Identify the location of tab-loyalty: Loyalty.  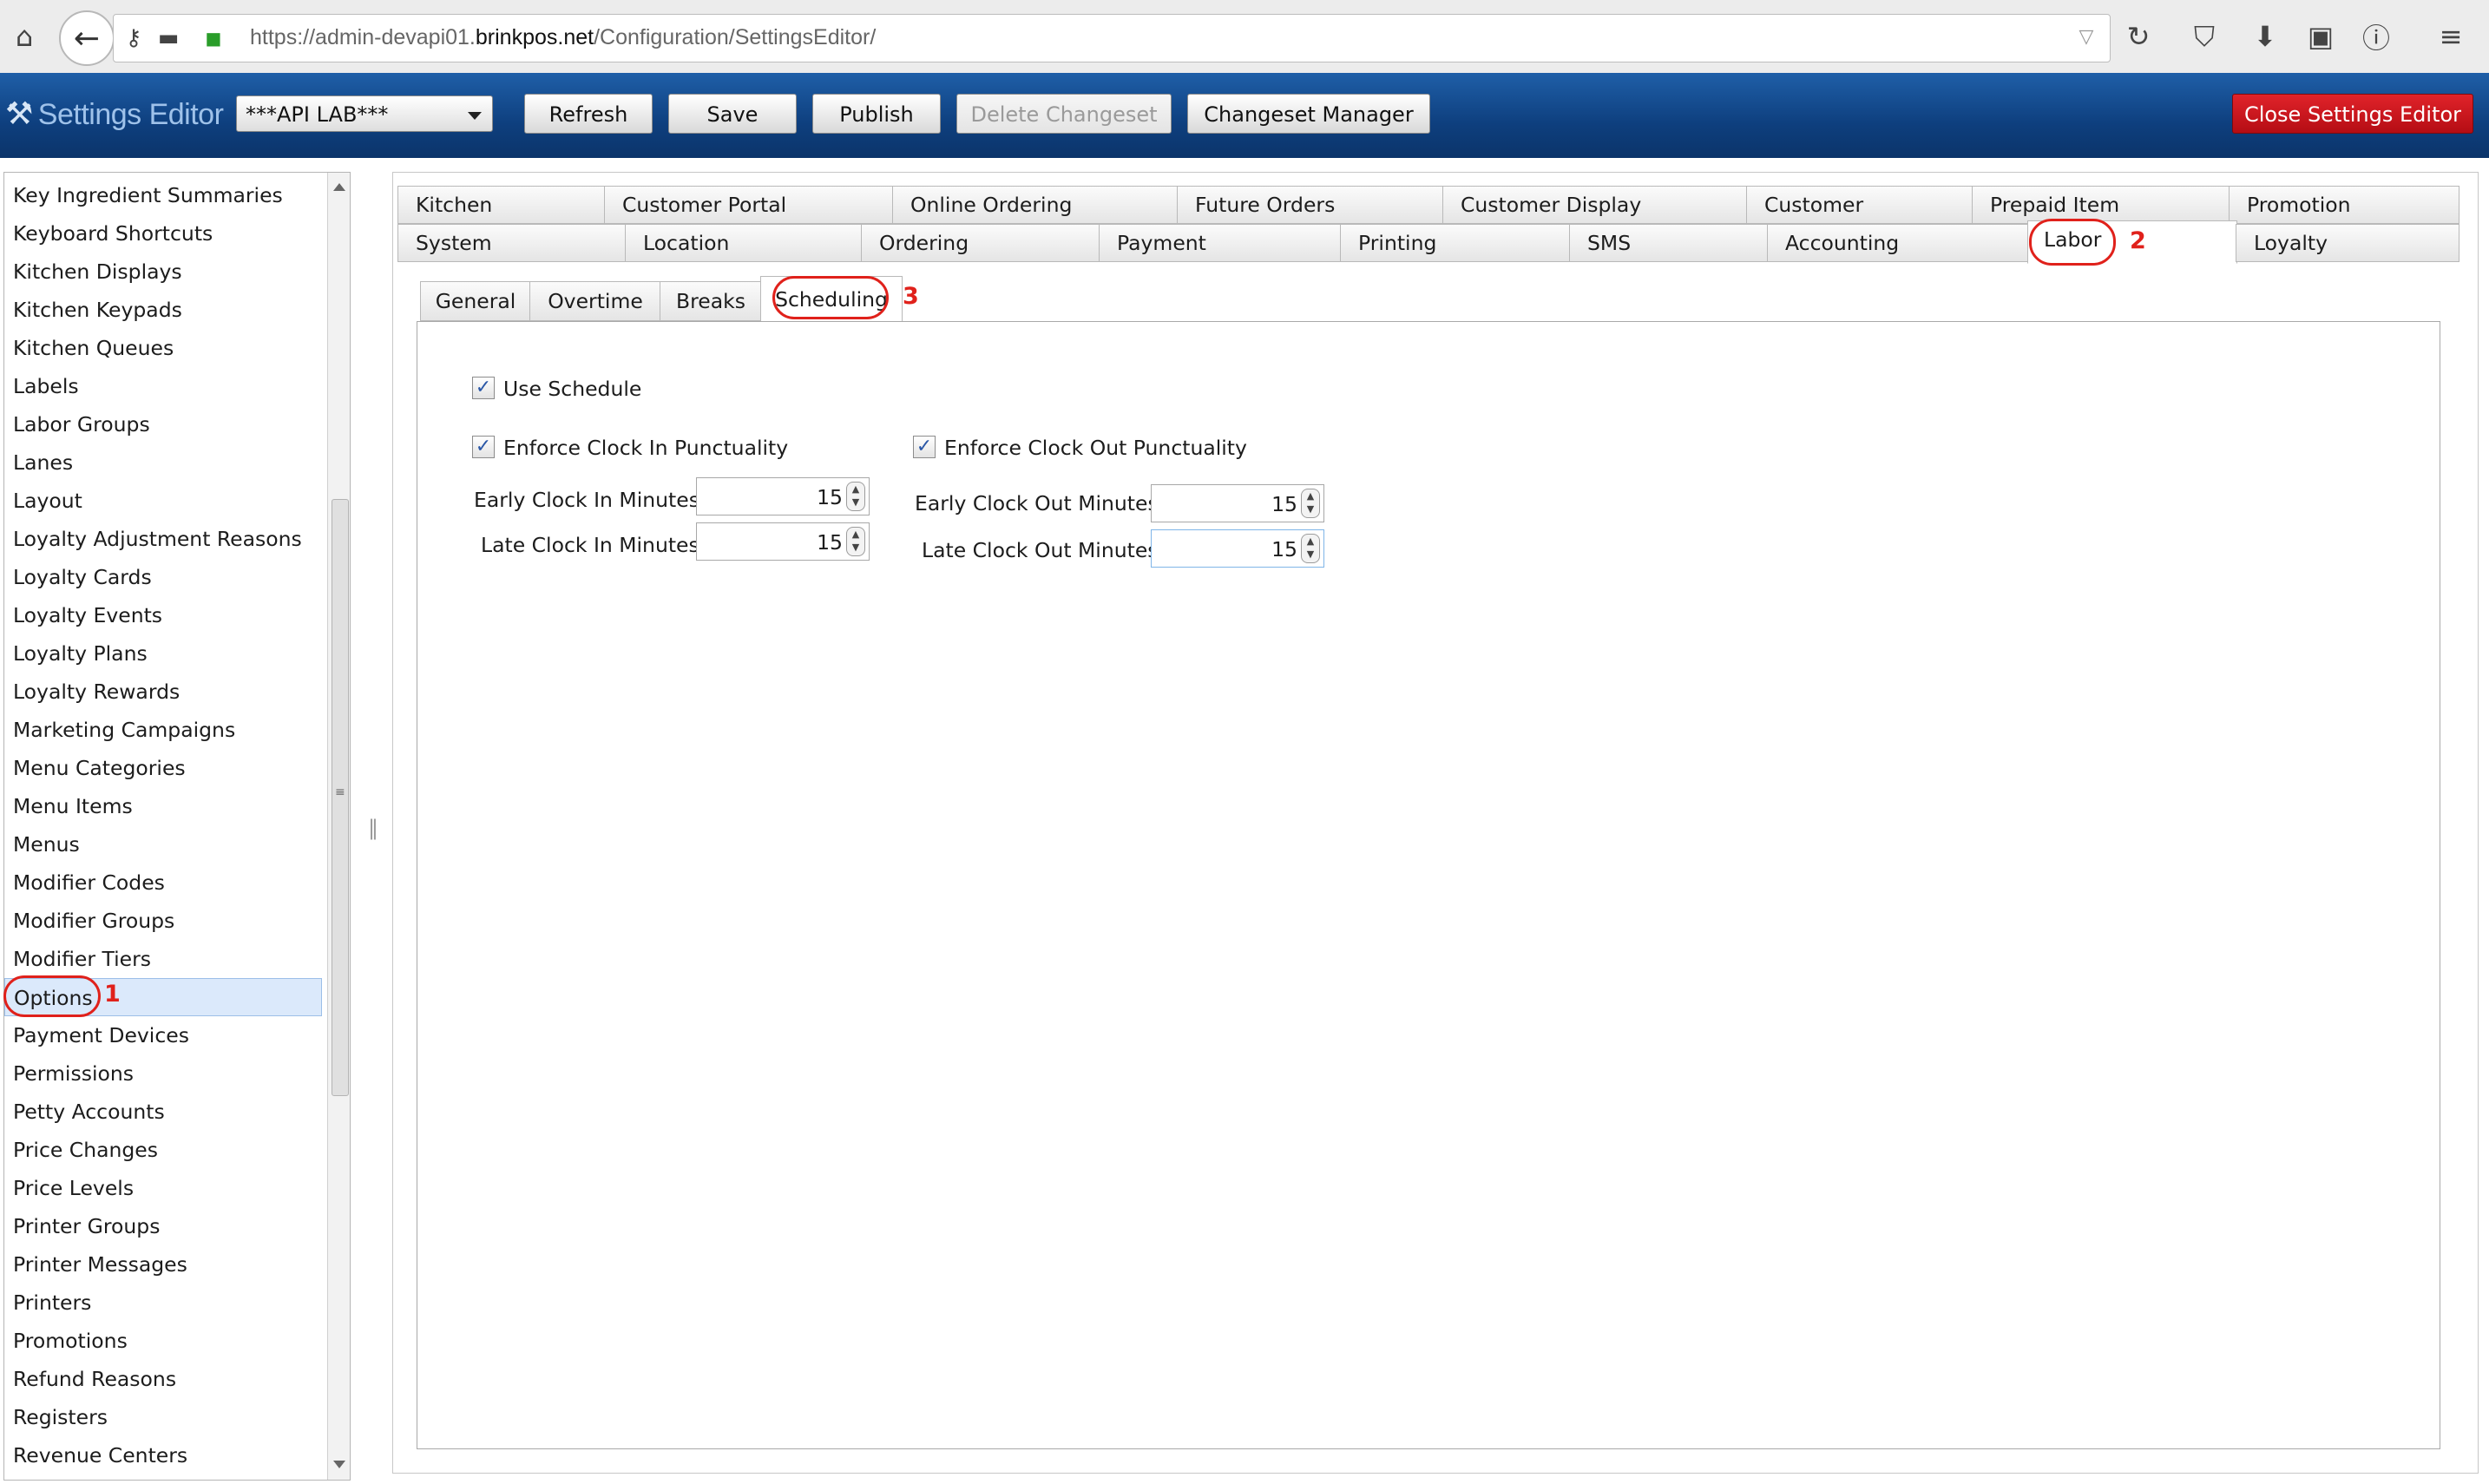
(2347, 243).